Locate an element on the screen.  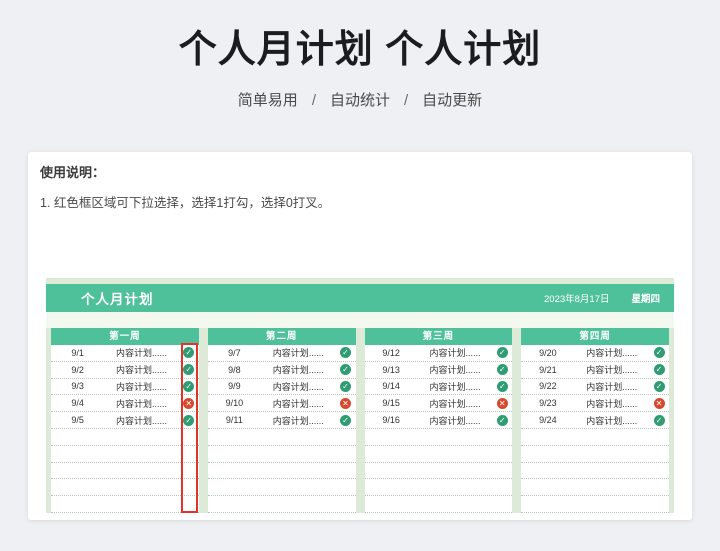
date-cell: 9/24 is located at coordinates (548, 420).